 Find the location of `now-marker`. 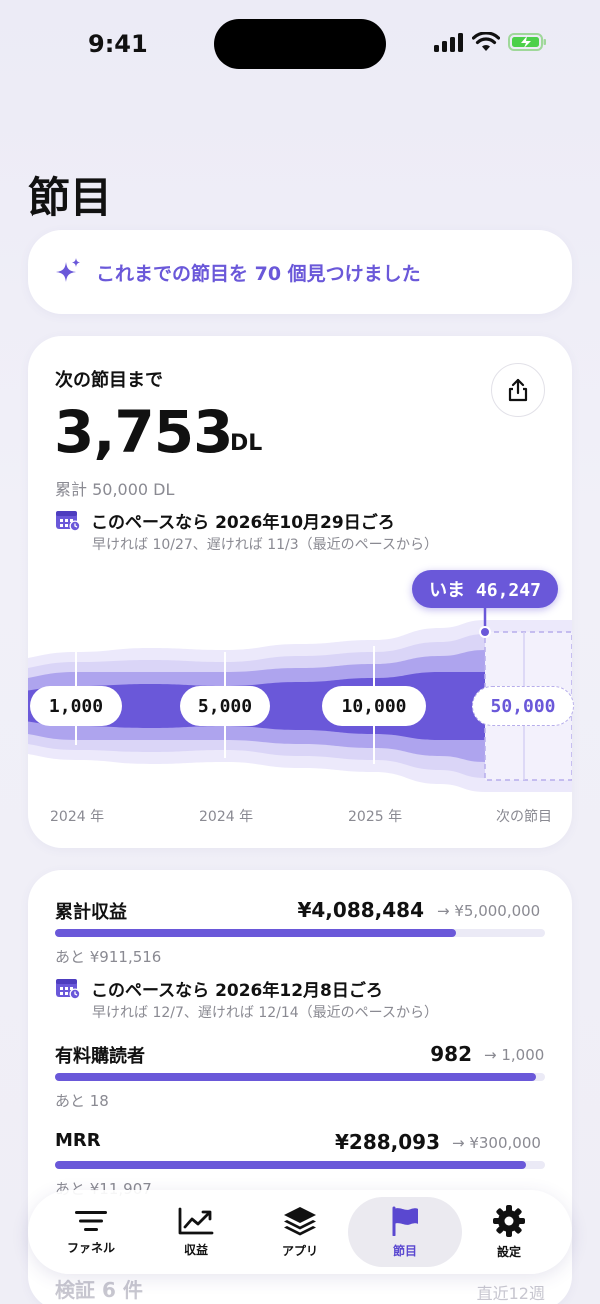

now-marker is located at coordinates (485, 632).